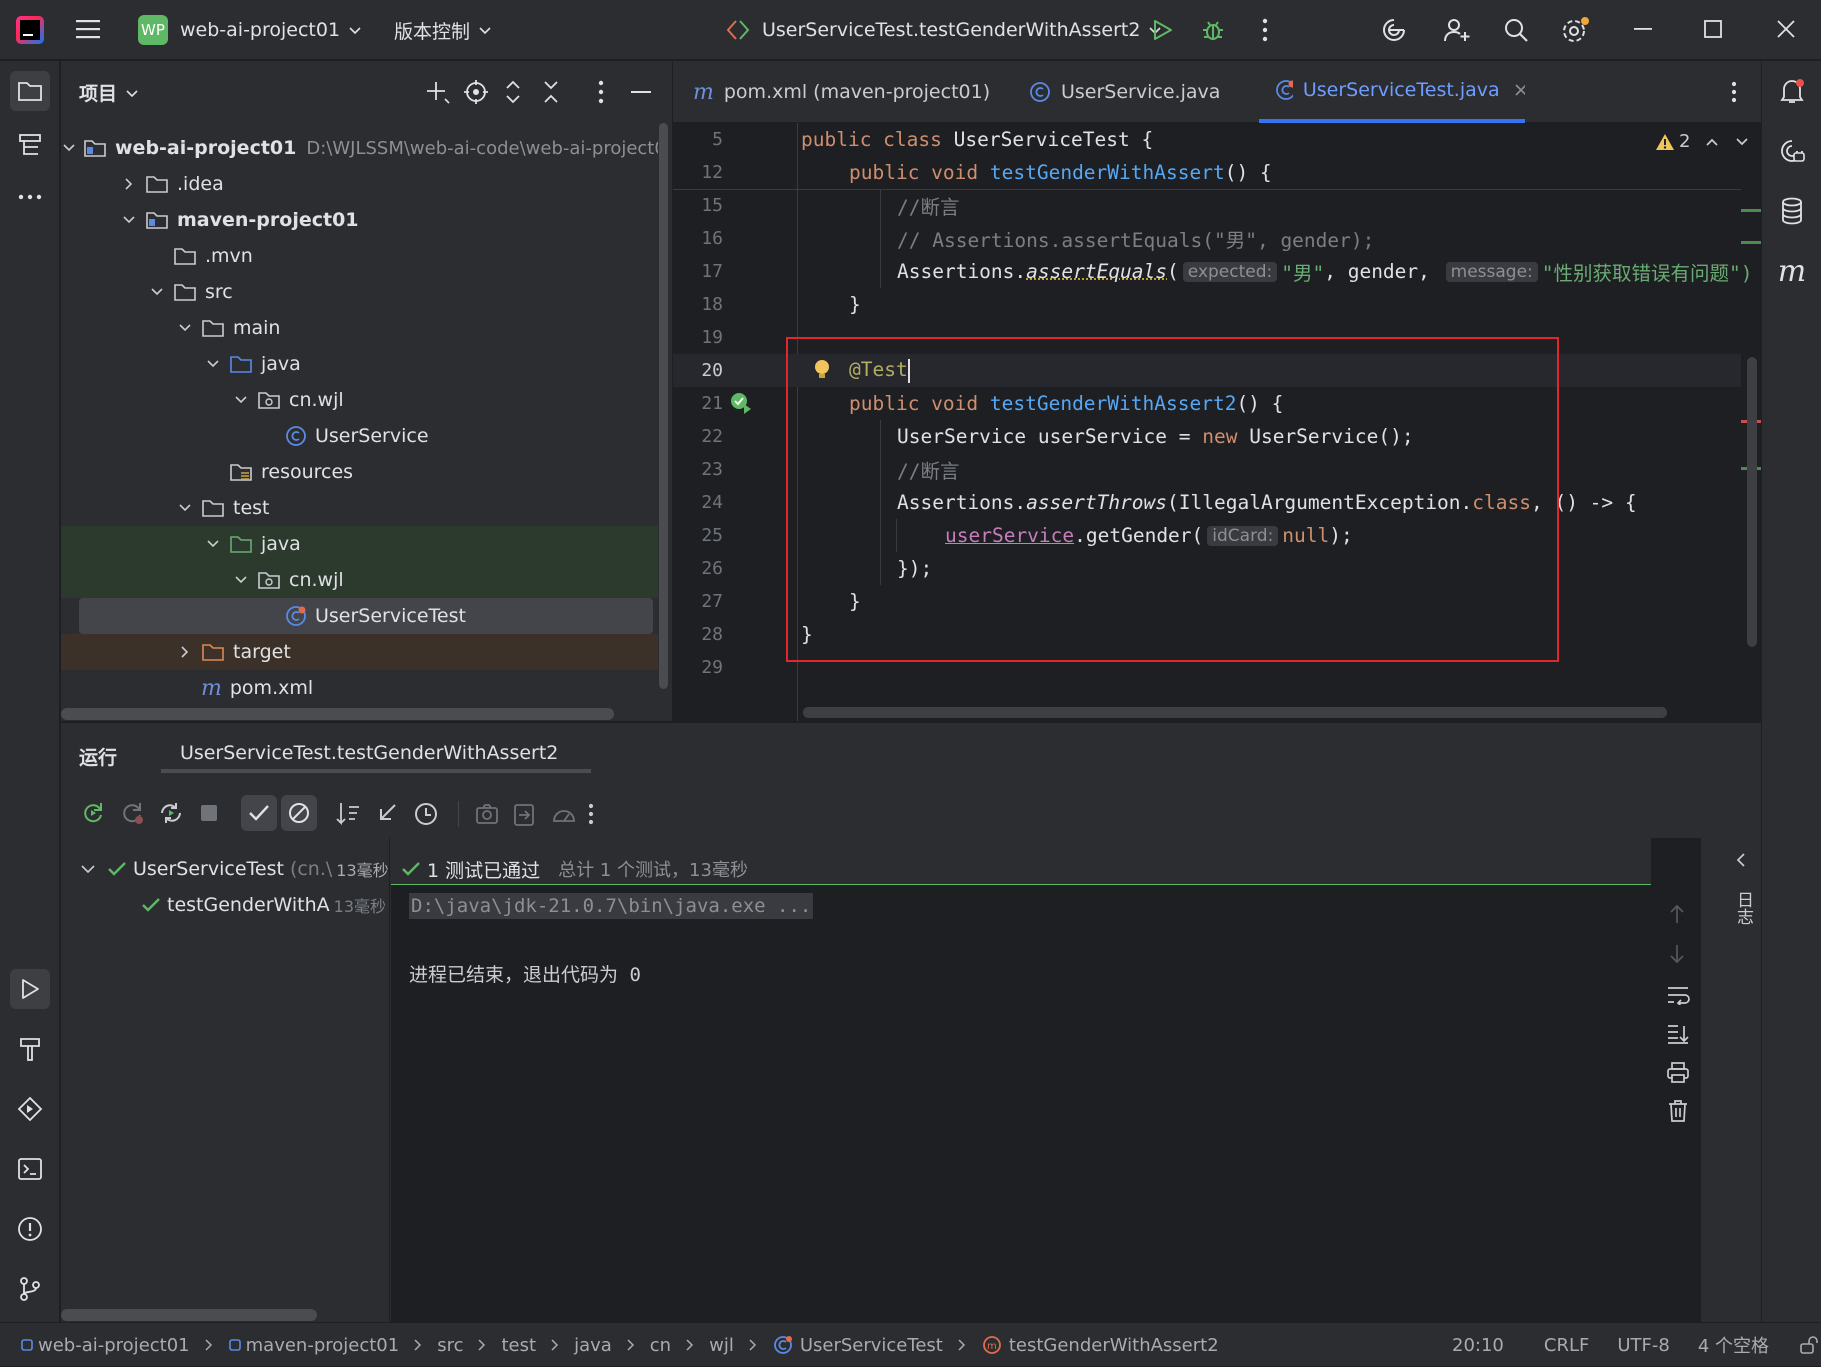 The height and width of the screenshot is (1367, 1821). I want to click on tree-item: main, so click(359, 328).